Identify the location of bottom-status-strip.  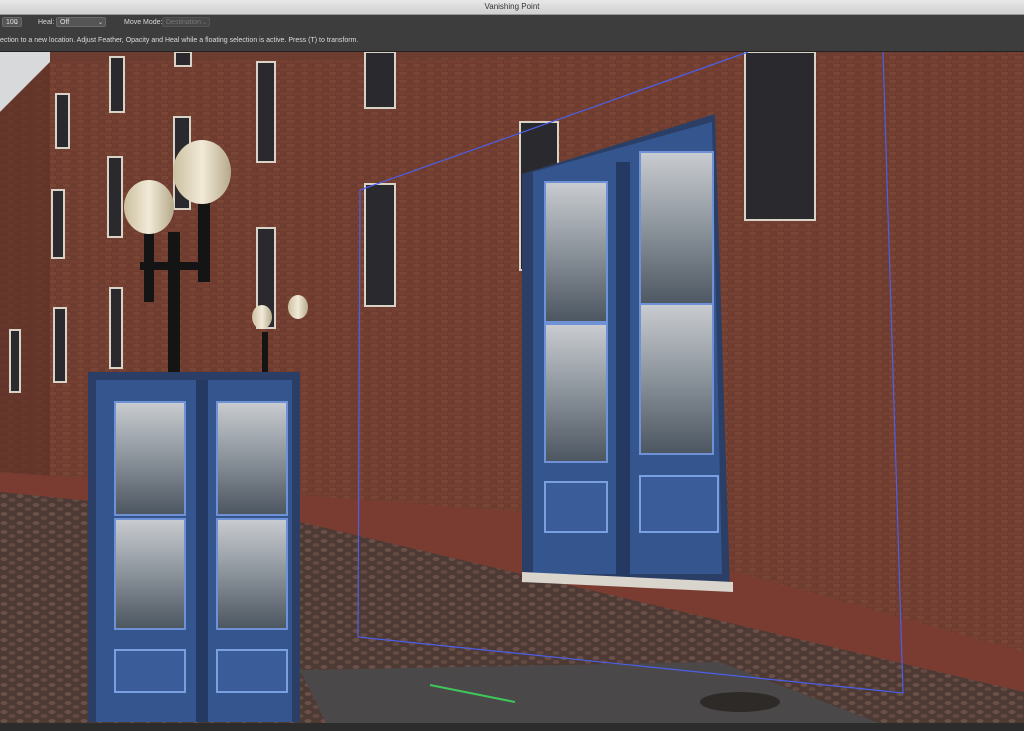
(512, 727).